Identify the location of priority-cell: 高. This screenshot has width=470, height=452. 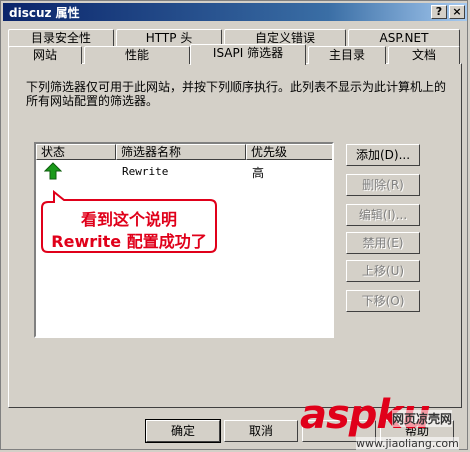
(258, 173).